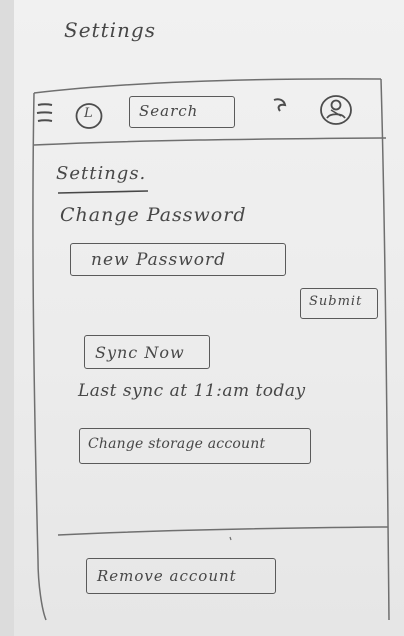 This screenshot has height=636, width=404. I want to click on sync-now-button: Sync Now, so click(147, 352).